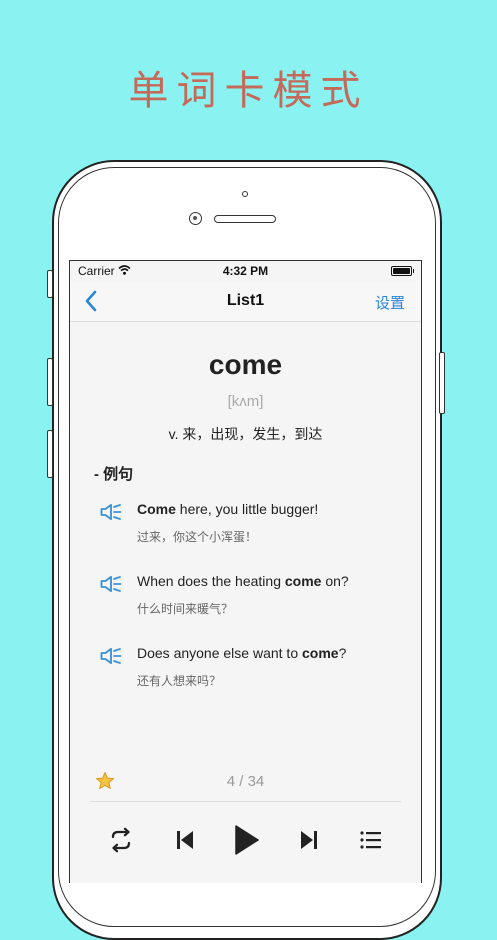  I want to click on example-translation: 什么时间来暖气？, so click(185, 609).